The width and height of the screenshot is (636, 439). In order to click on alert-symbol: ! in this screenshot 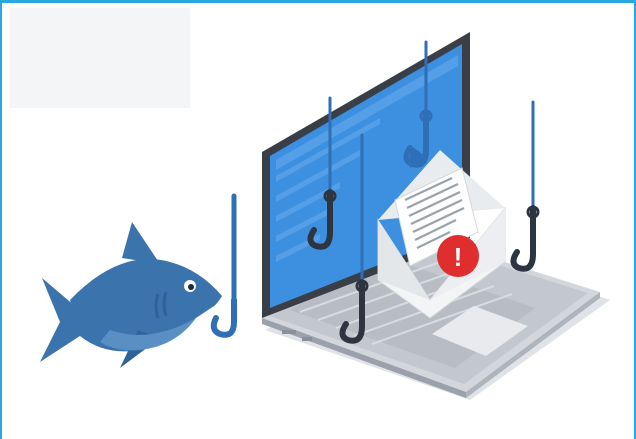, I will do `click(458, 257)`.